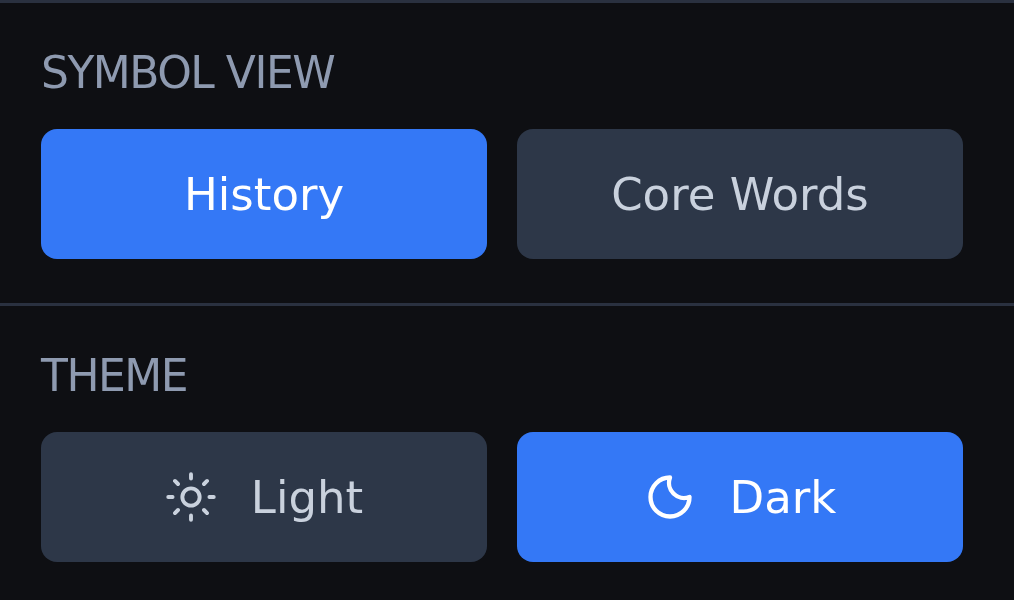 This screenshot has height=600, width=1014. I want to click on option-button: Core Words, so click(740, 194).